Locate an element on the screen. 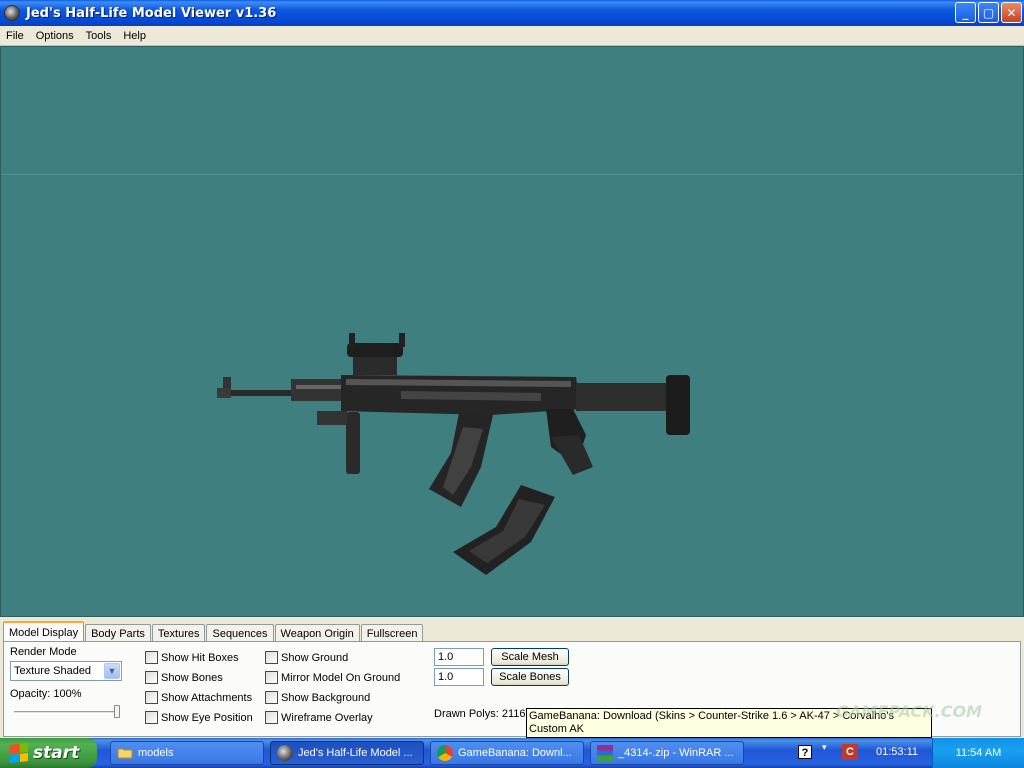 This screenshot has width=1024, height=768. recorder-icon: C is located at coordinates (850, 752).